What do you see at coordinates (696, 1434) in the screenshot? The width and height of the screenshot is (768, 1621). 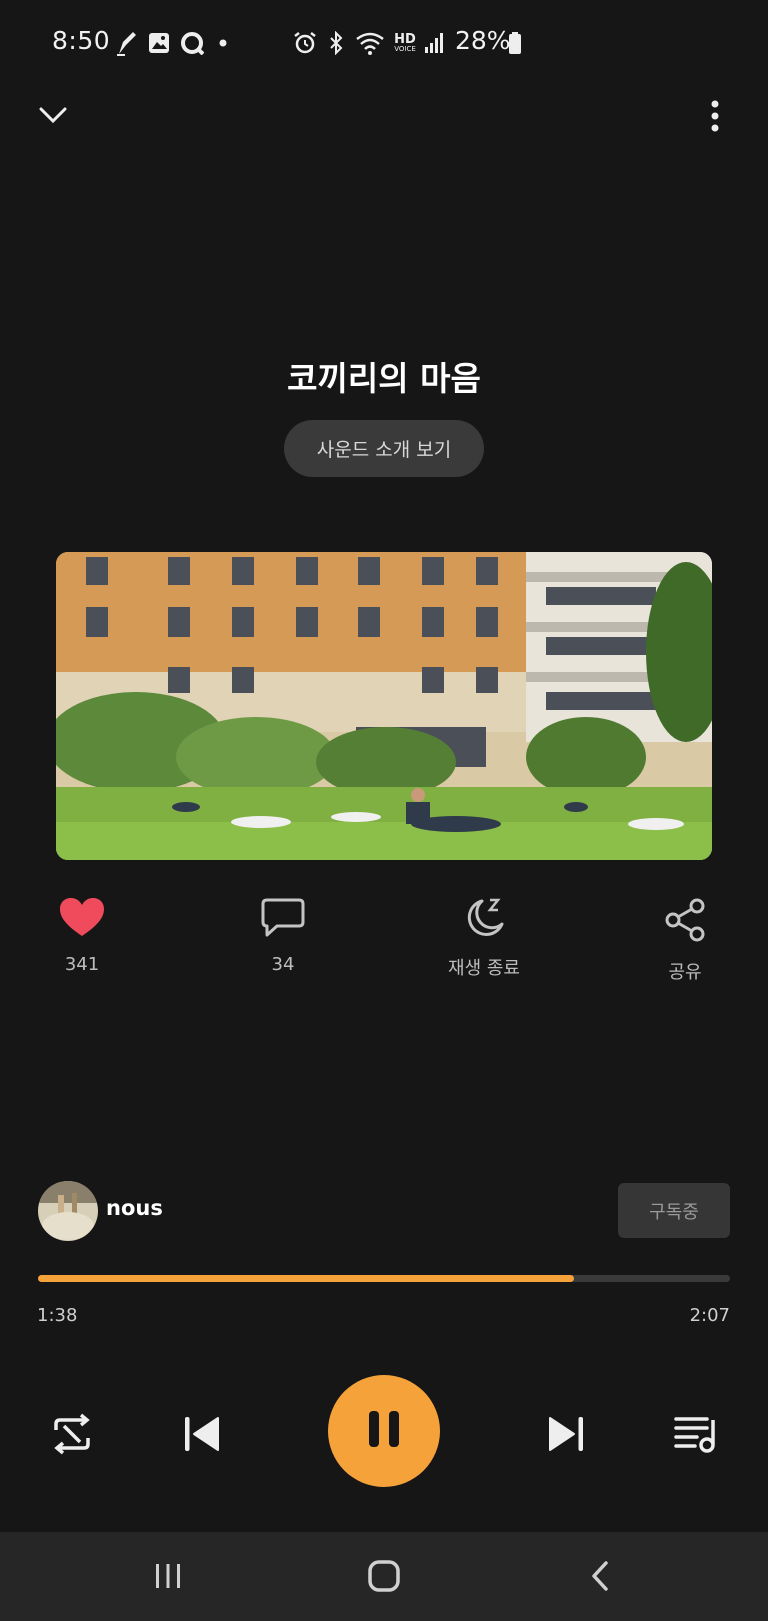 I see `playlist-icon` at bounding box center [696, 1434].